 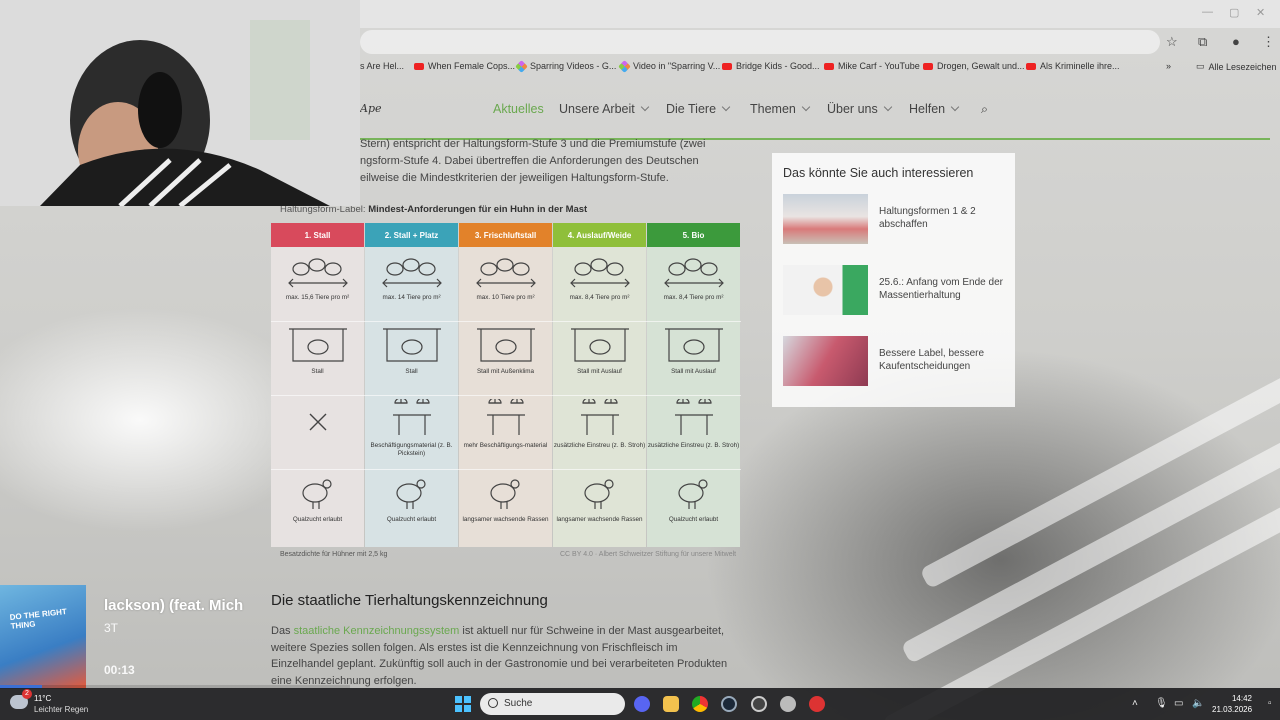 What do you see at coordinates (1207, 12) in the screenshot?
I see `minimize-icon: —` at bounding box center [1207, 12].